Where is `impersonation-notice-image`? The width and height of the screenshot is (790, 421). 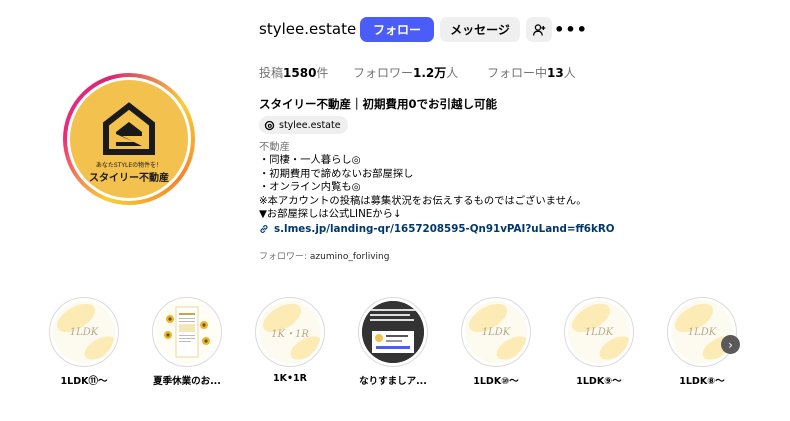
impersonation-notice-image is located at coordinates (393, 332).